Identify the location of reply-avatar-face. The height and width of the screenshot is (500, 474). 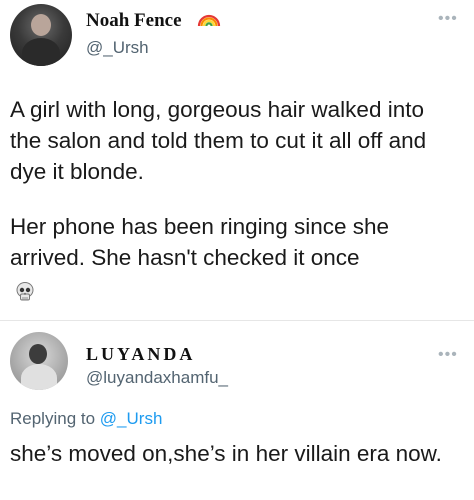
(38, 354).